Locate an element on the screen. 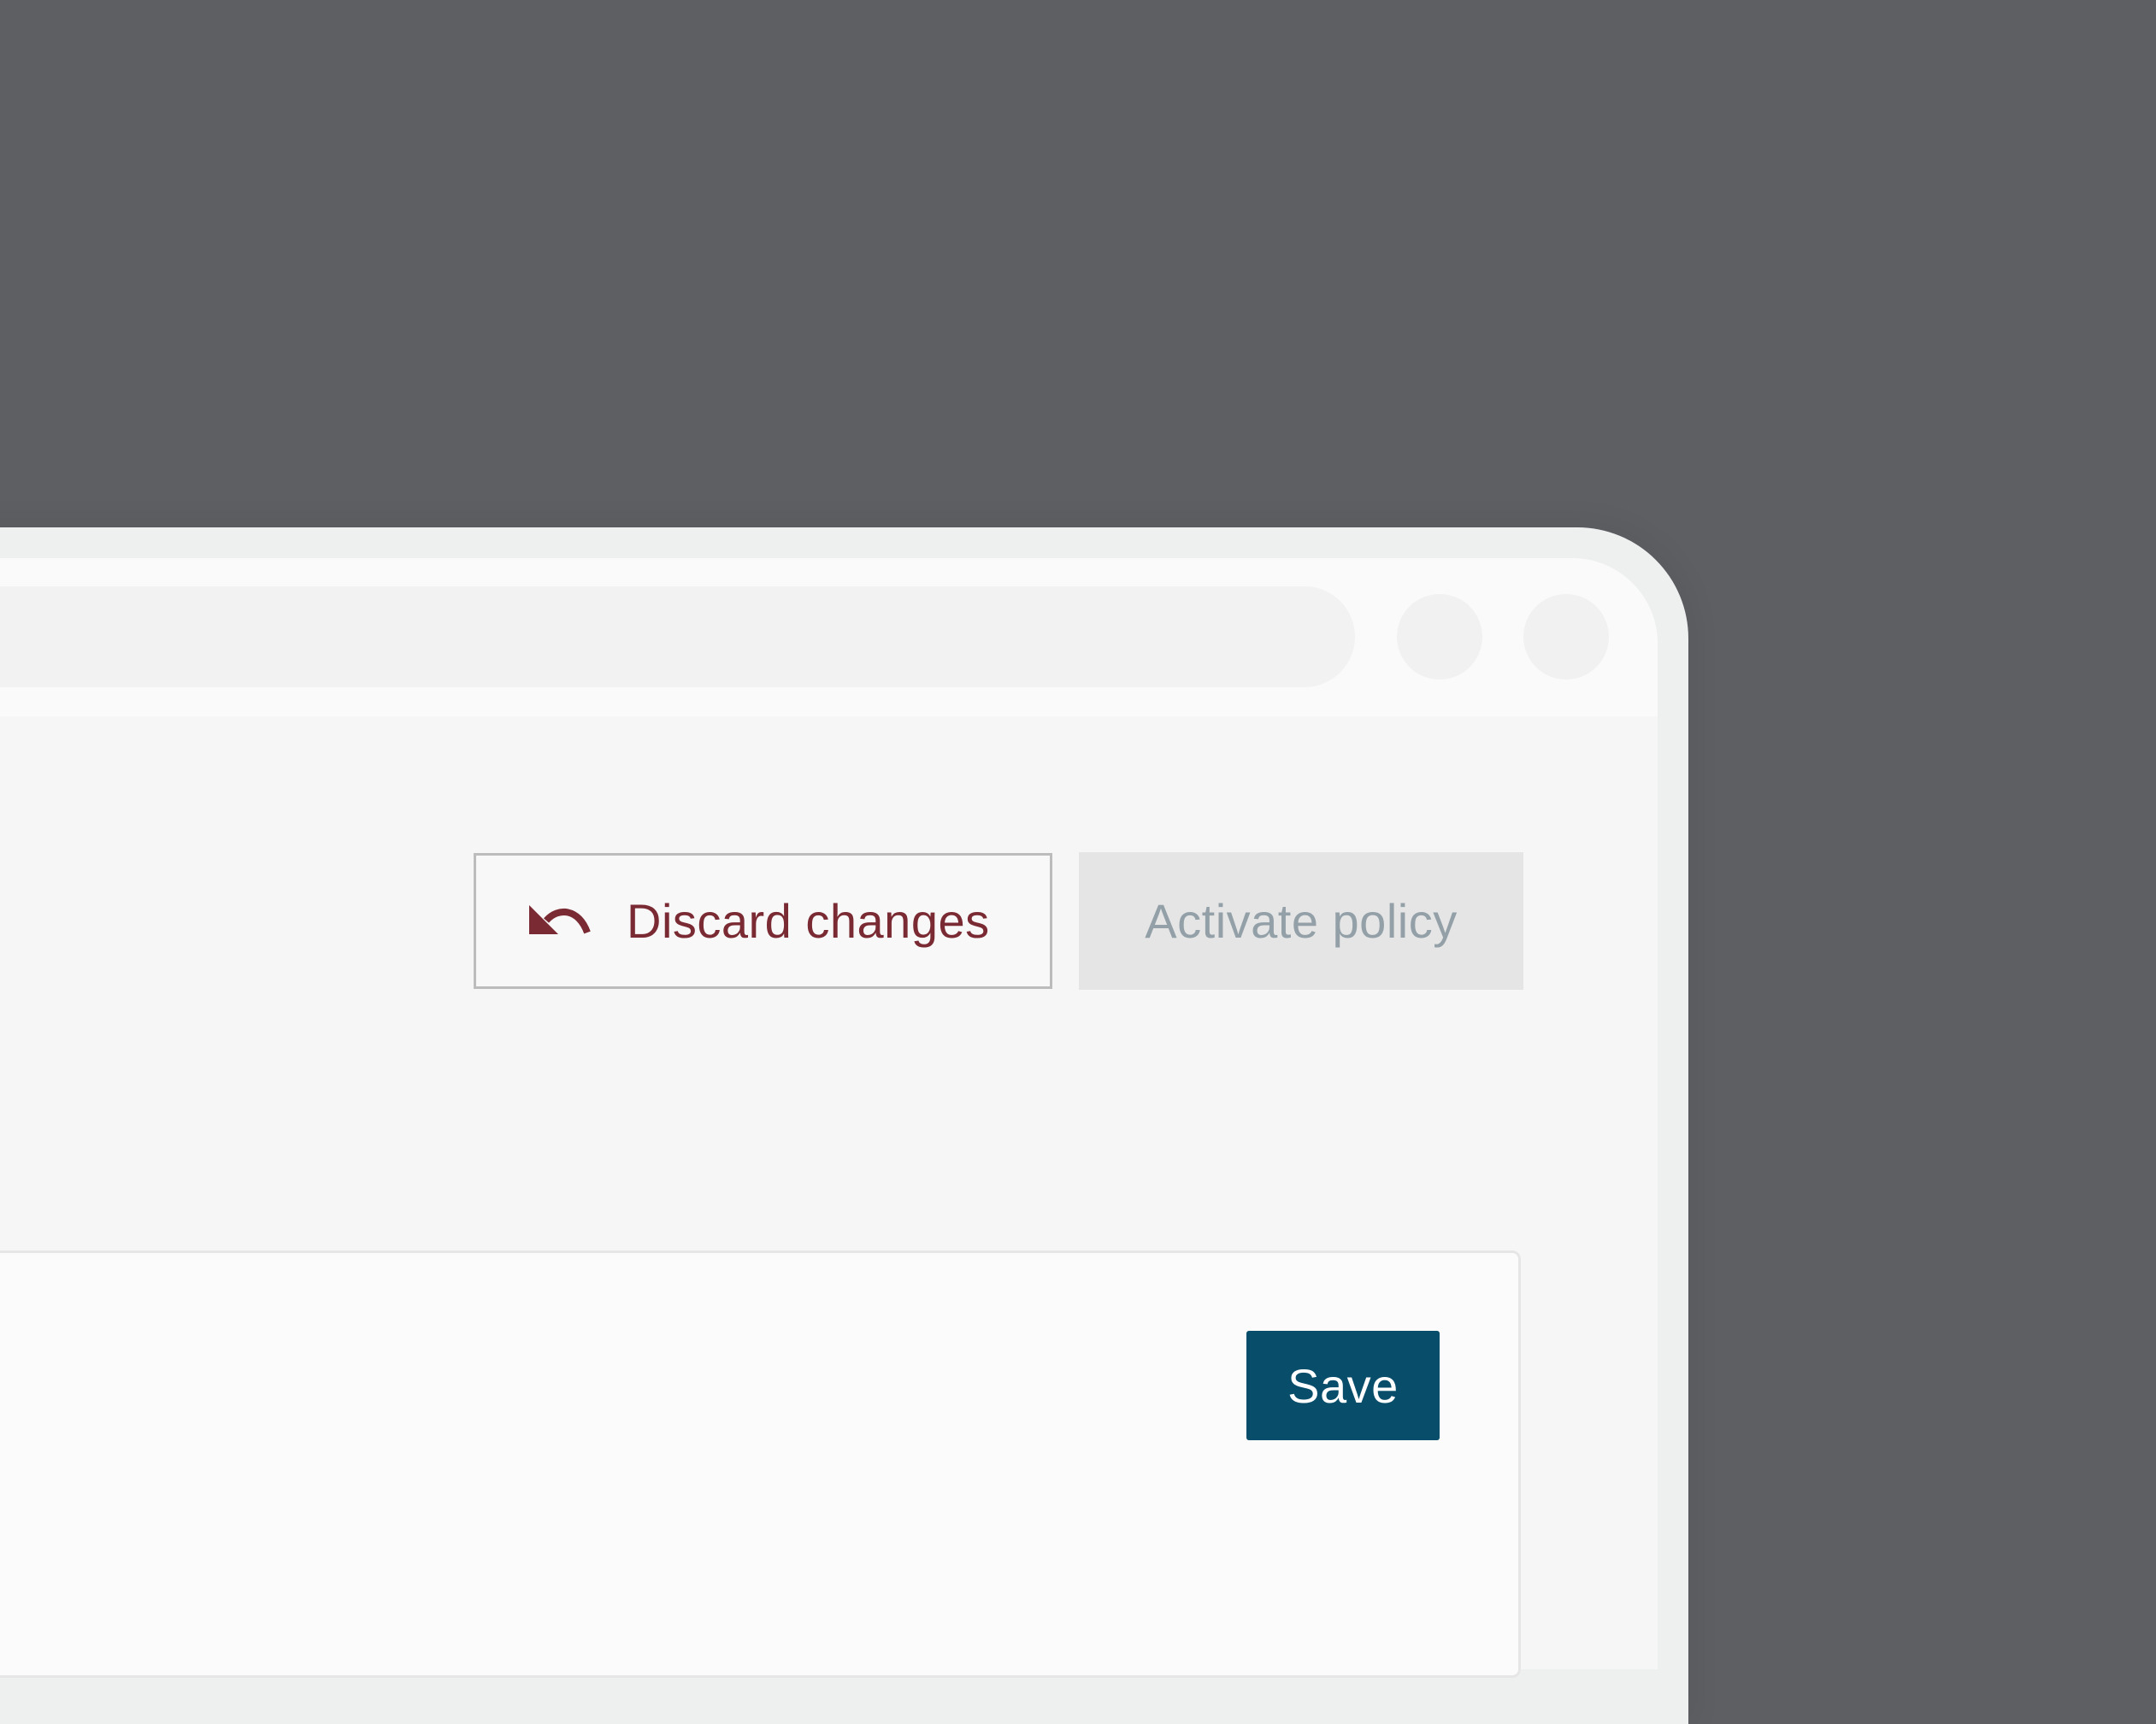 The height and width of the screenshot is (1724, 2156). browser-titlebar is located at coordinates (829, 637).